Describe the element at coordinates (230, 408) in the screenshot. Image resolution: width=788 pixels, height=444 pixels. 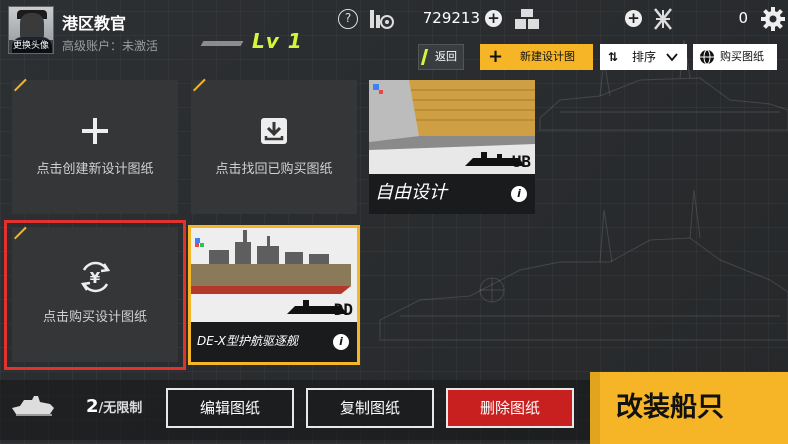
I see `edit-blueprint-button: 编辑图纸` at that location.